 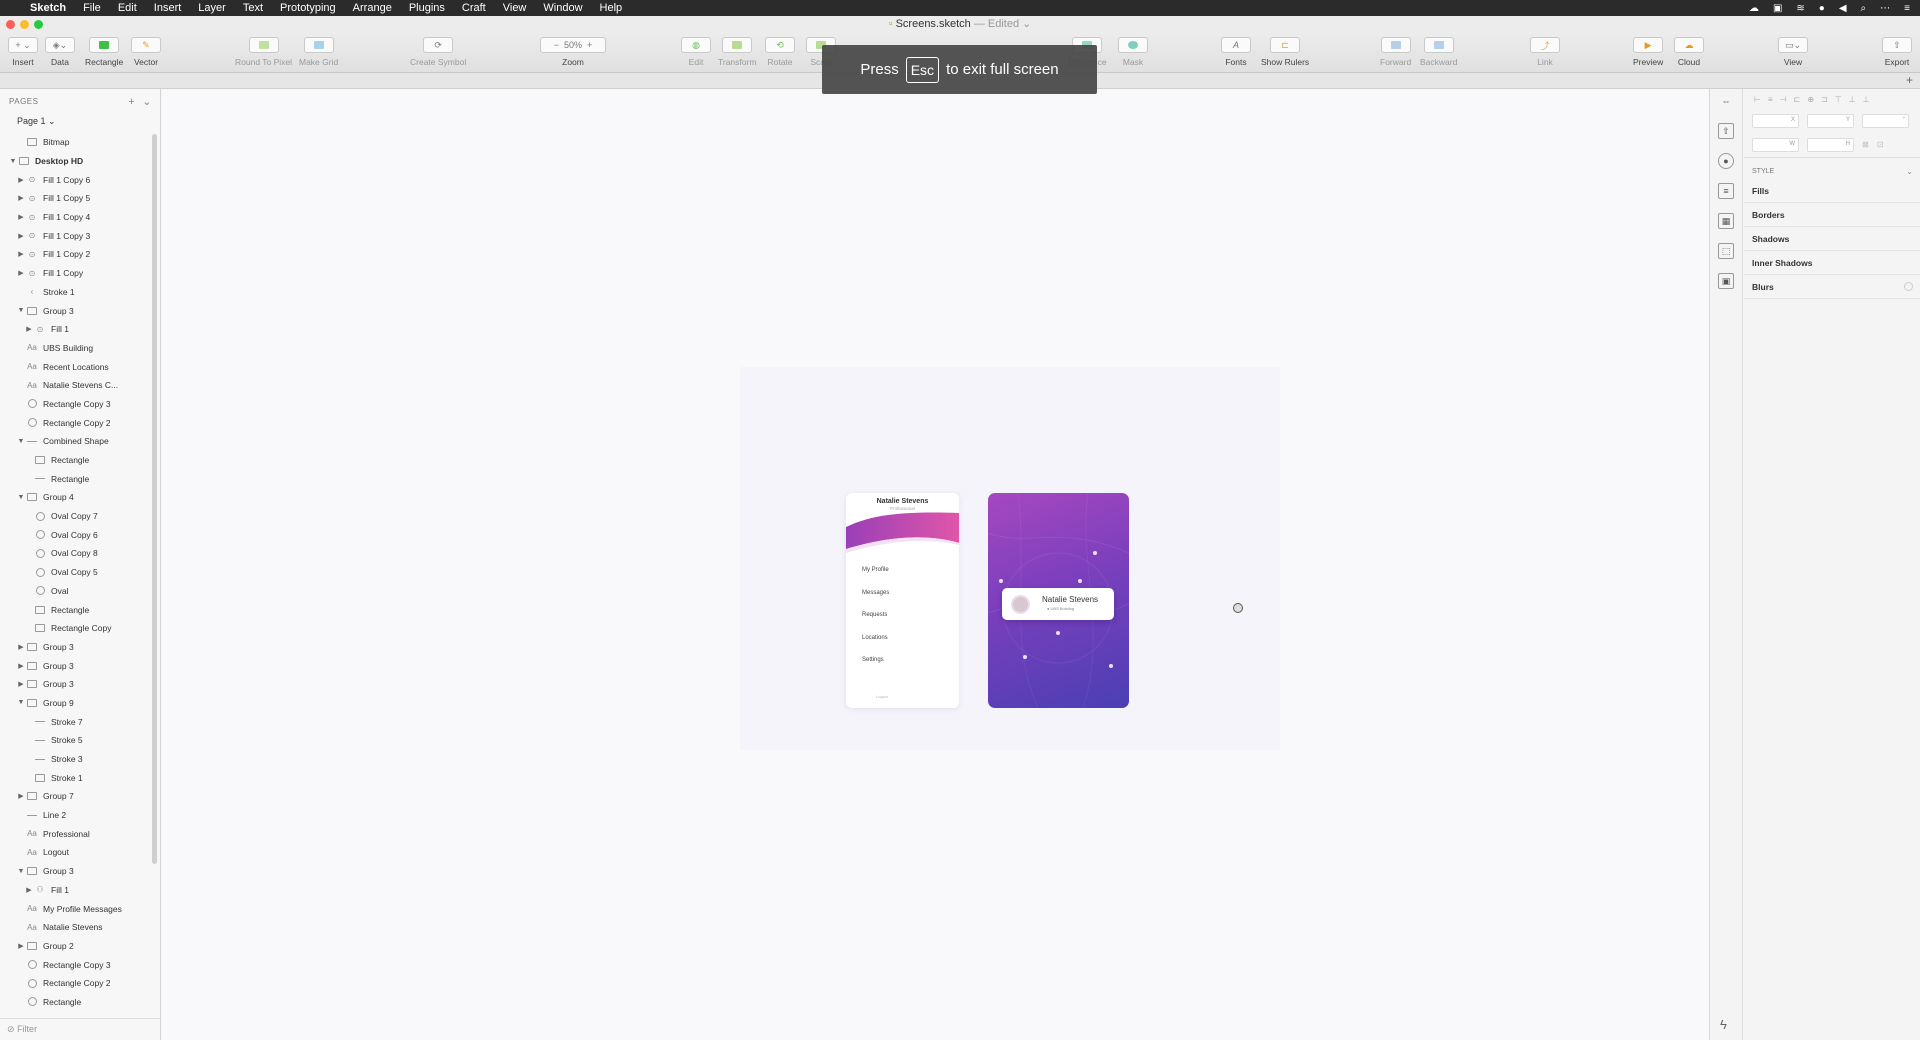 What do you see at coordinates (1726, 281) in the screenshot?
I see `image-icon: ▣` at bounding box center [1726, 281].